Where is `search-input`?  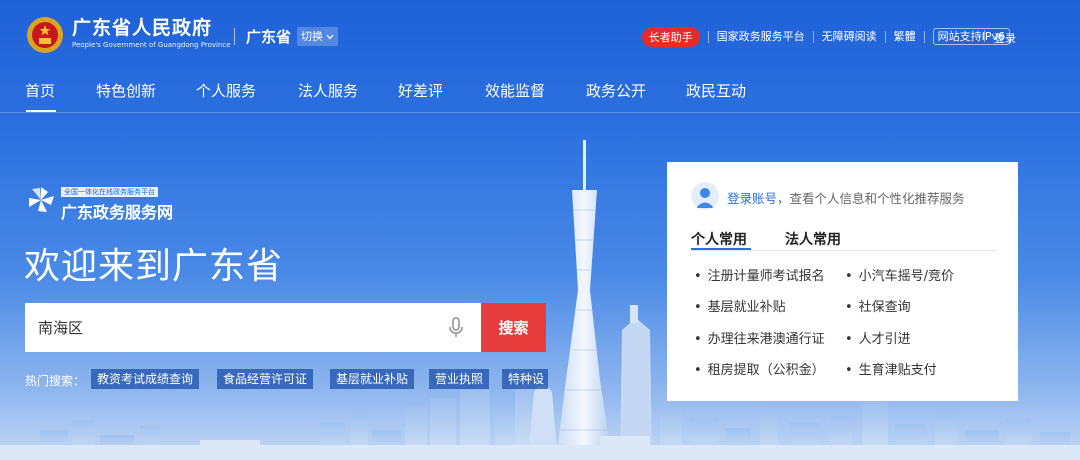 search-input is located at coordinates (235, 327).